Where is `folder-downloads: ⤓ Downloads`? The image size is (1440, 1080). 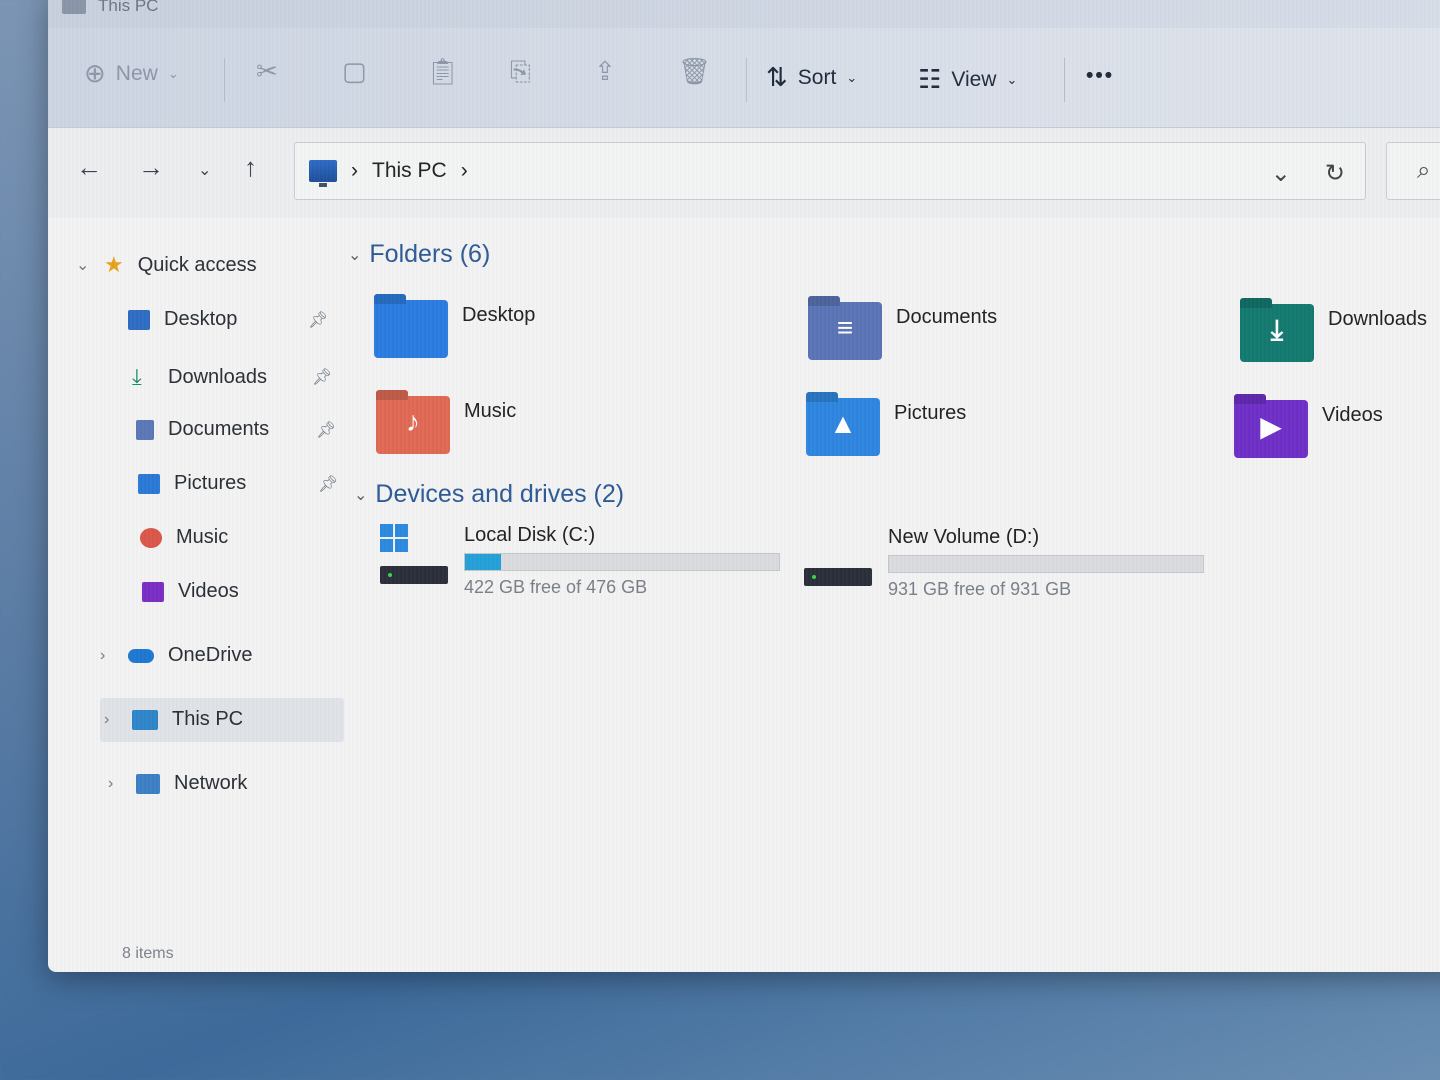 folder-downloads: ⤓ Downloads is located at coordinates (1333, 333).